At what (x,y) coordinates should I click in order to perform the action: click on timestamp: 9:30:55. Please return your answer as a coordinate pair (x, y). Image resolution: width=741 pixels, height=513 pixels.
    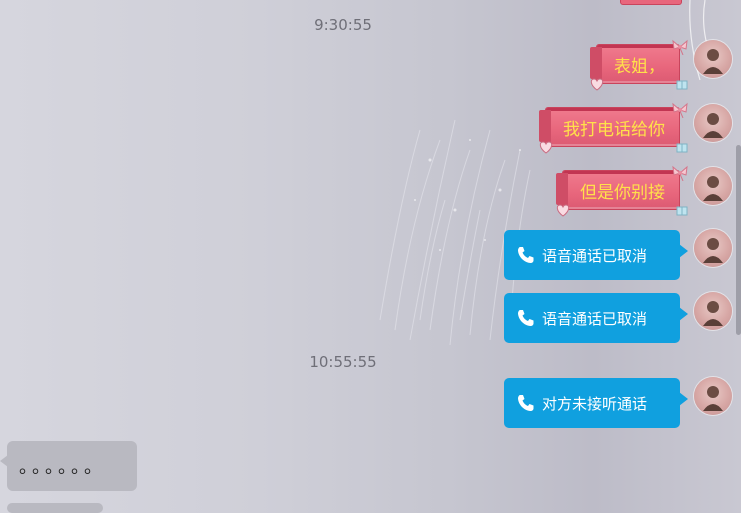
    Looking at the image, I should click on (343, 25).